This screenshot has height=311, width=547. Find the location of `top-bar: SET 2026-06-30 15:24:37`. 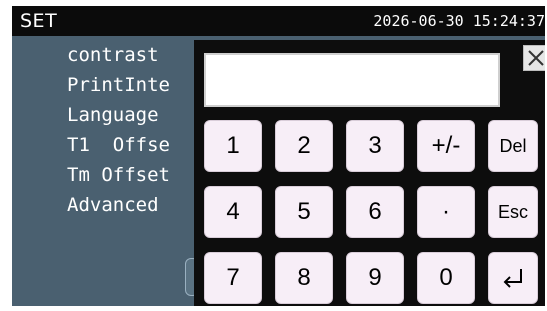

top-bar: SET 2026-06-30 15:24:37 is located at coordinates (278, 21).